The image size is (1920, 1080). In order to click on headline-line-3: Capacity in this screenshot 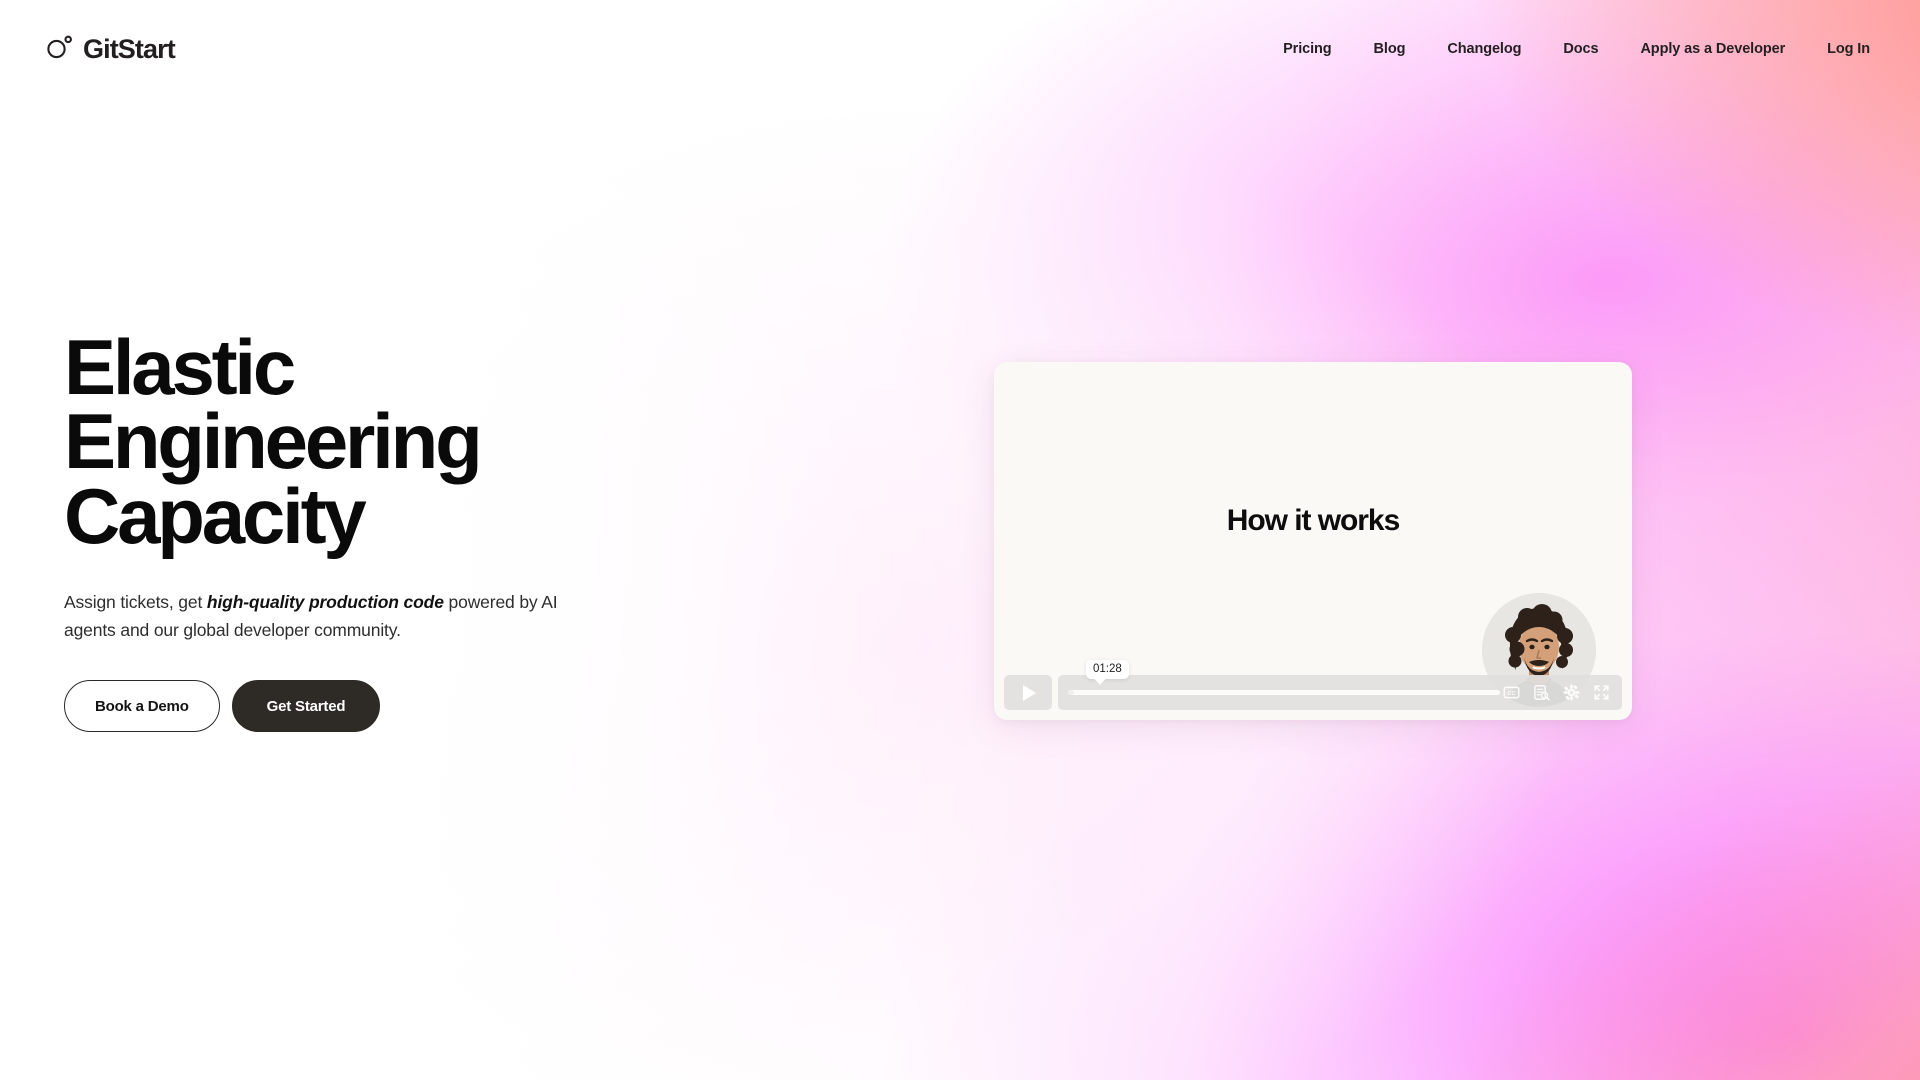, I will do `click(215, 515)`.